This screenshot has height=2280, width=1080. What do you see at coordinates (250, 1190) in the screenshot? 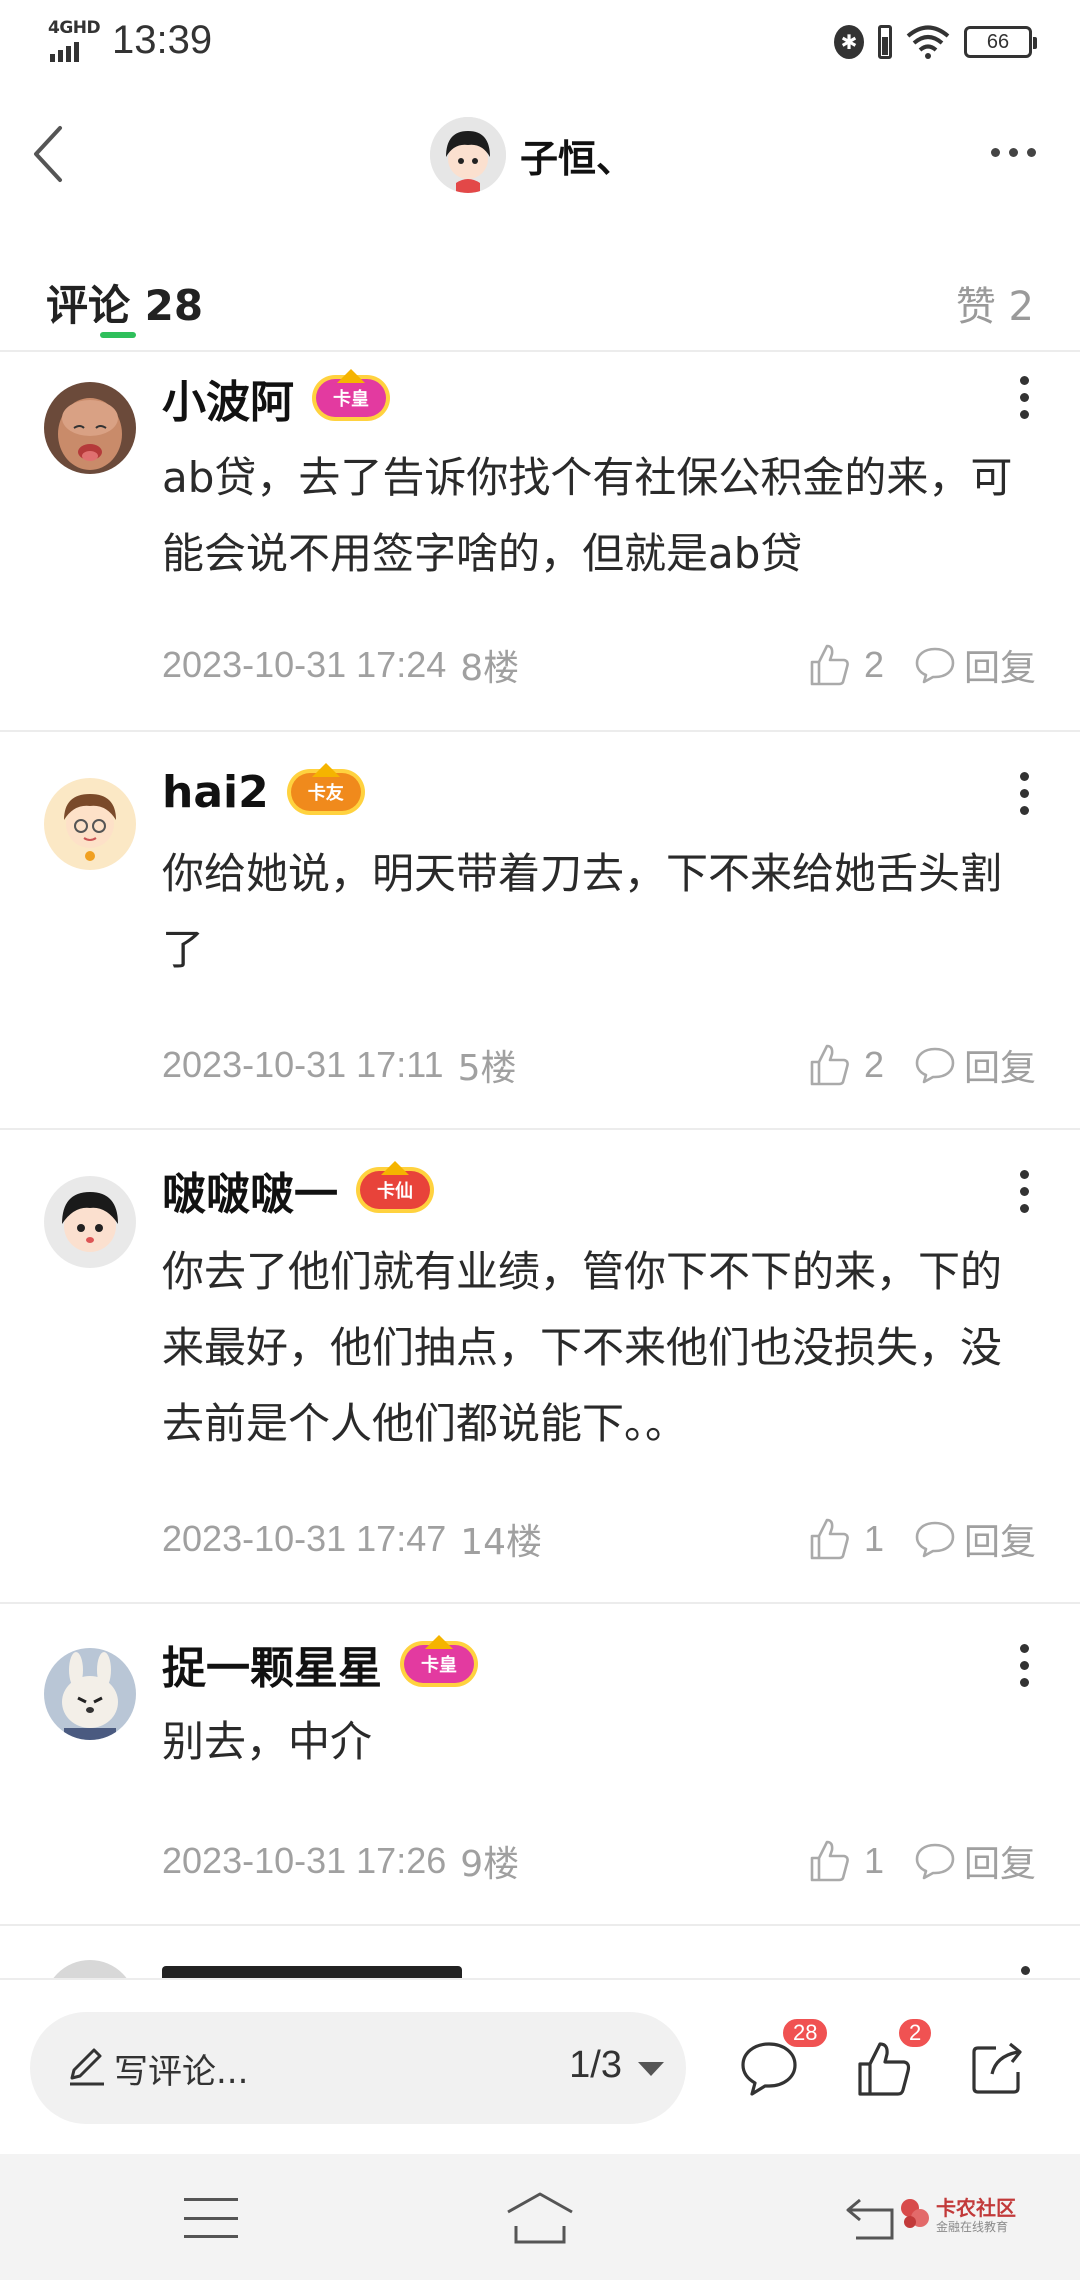
I see `commenter-name: 啵啵啵一` at bounding box center [250, 1190].